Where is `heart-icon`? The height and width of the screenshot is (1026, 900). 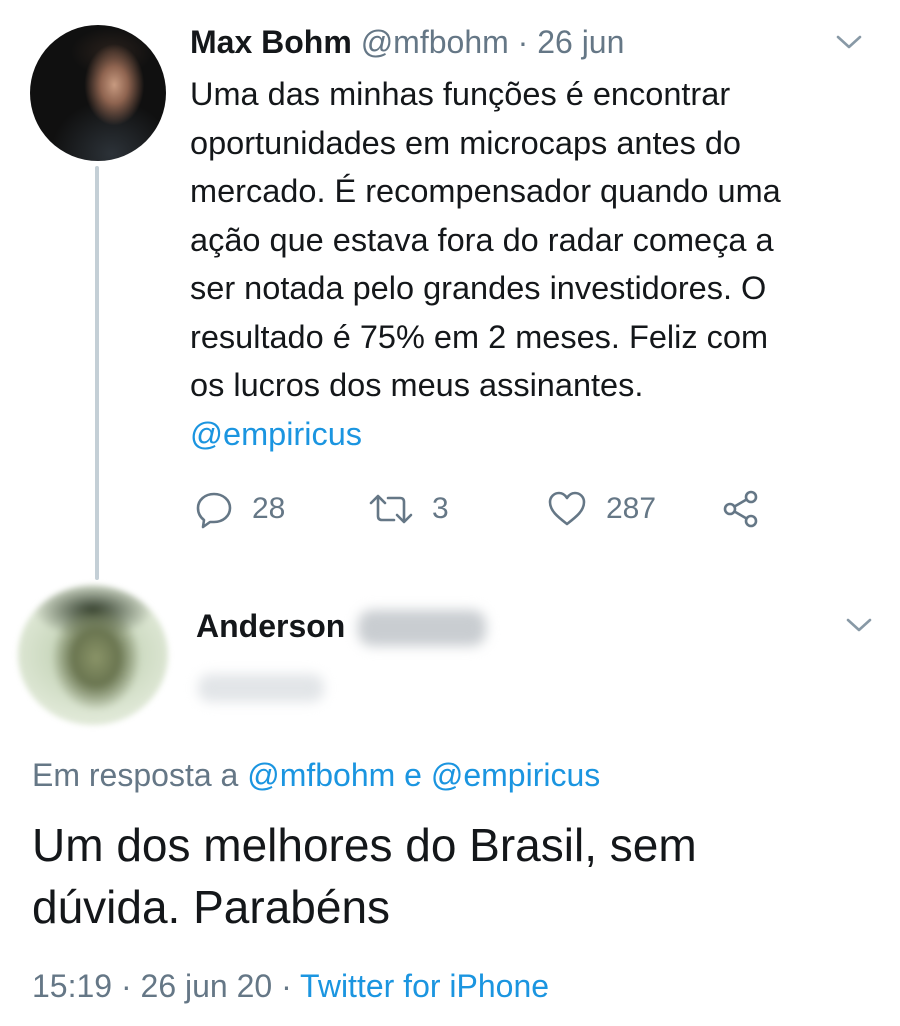
heart-icon is located at coordinates (567, 509).